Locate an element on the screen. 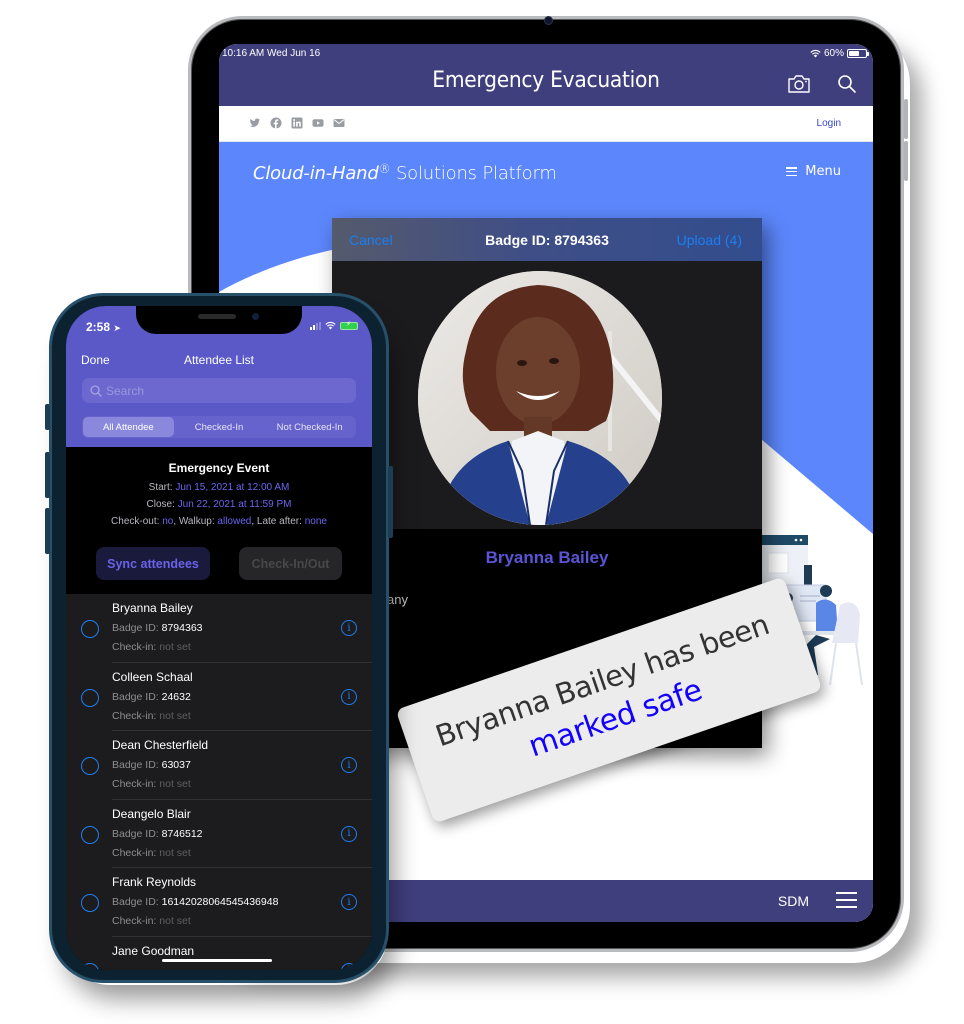 This screenshot has width=964, height=1024. menu-label: Menu is located at coordinates (823, 171).